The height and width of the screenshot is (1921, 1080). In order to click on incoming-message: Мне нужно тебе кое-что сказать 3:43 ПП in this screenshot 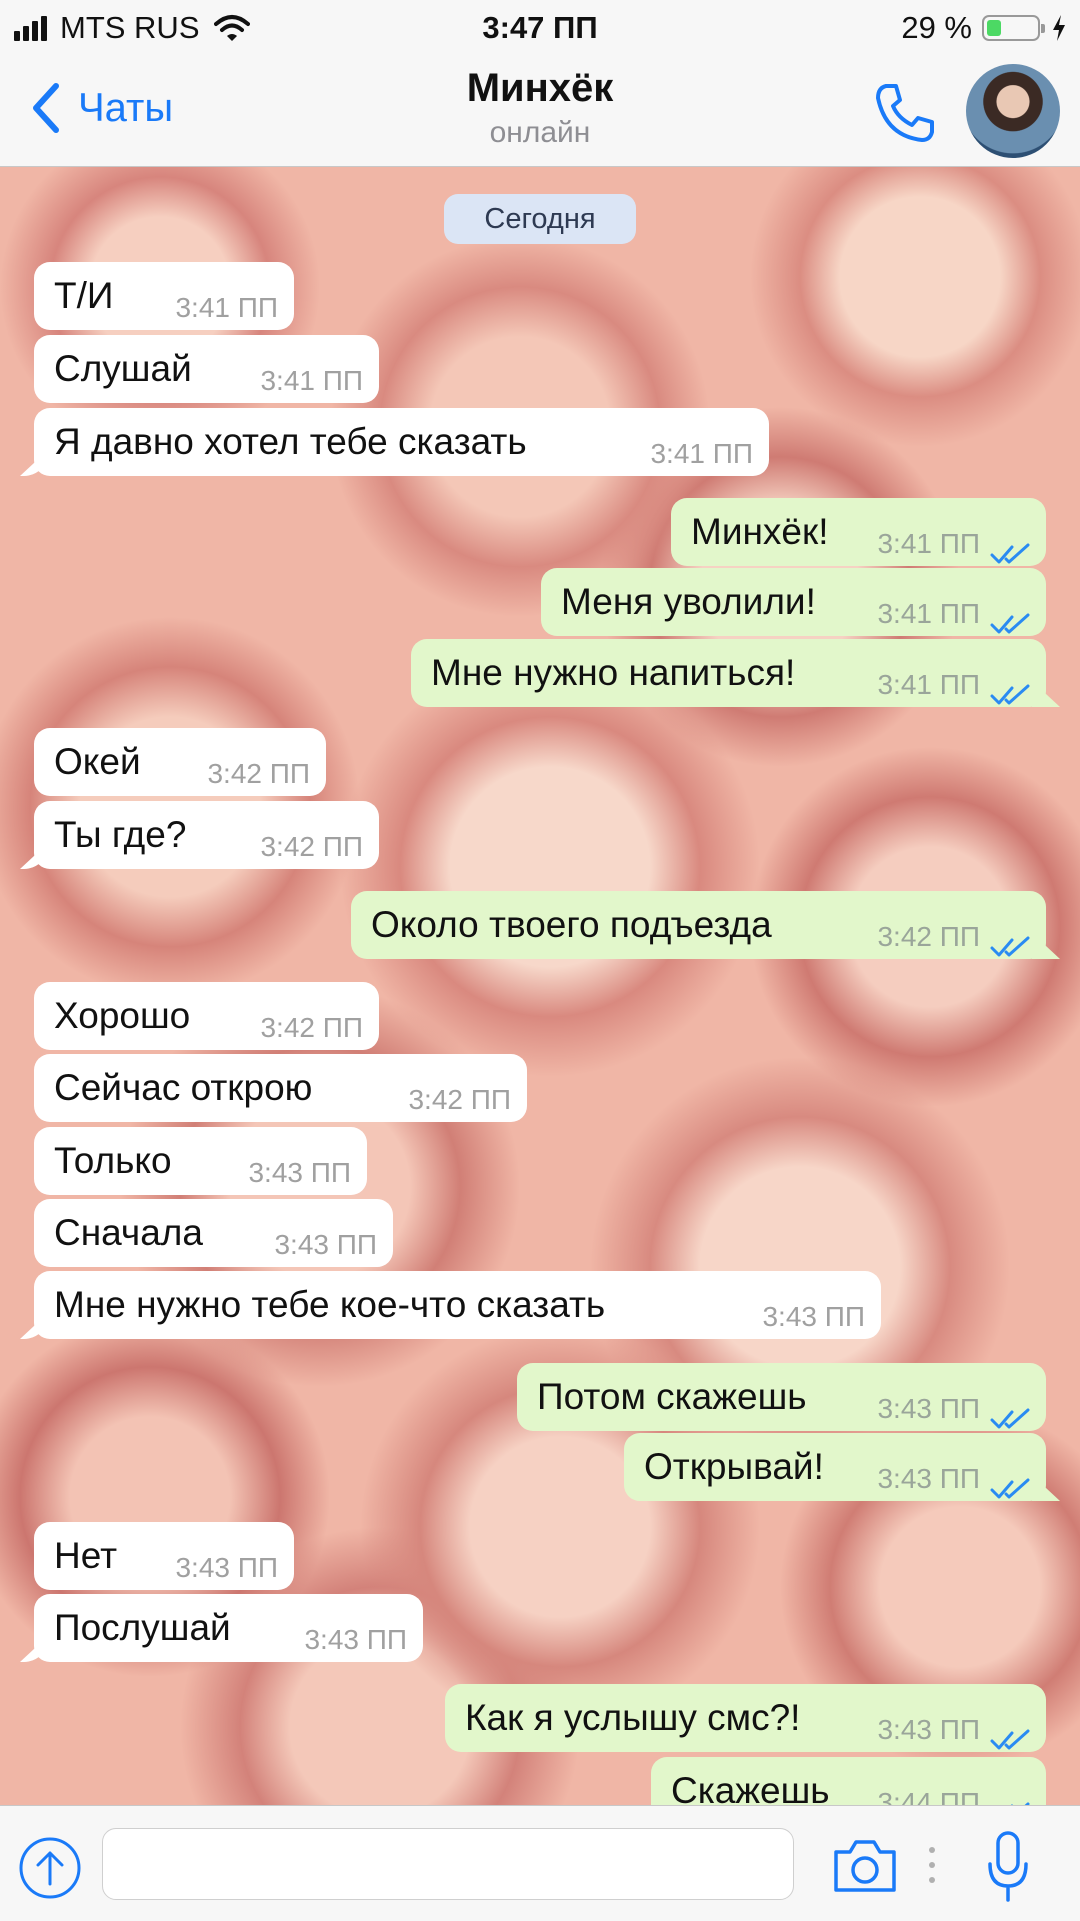, I will do `click(457, 1305)`.